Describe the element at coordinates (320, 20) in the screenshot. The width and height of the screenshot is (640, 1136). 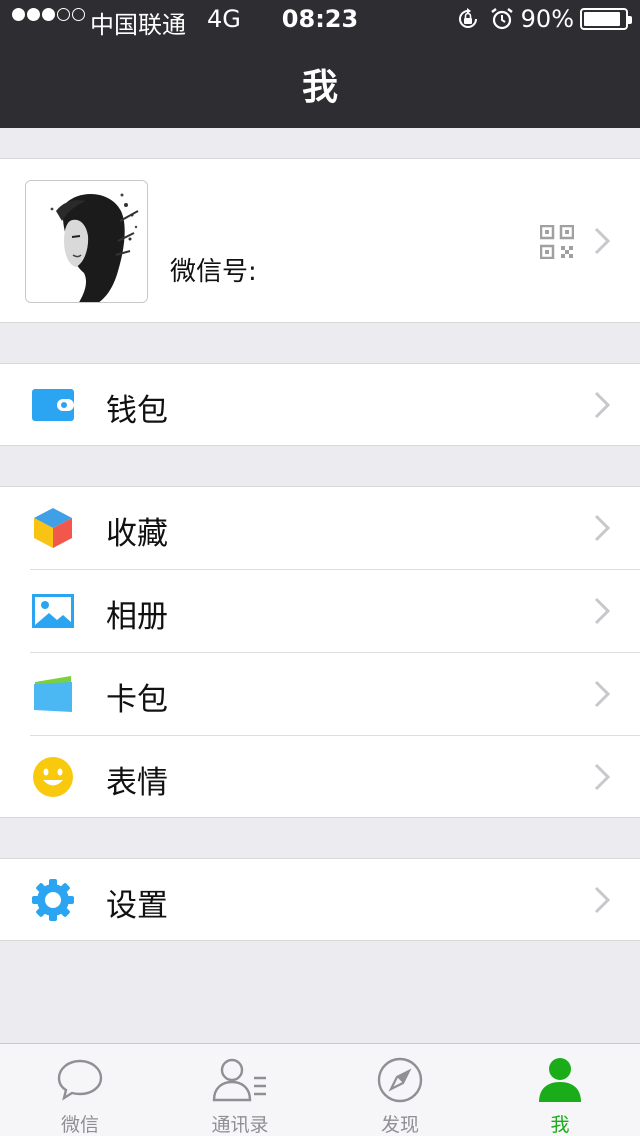
I see `status-bar: 中国联通 4G 08:23 90%` at that location.